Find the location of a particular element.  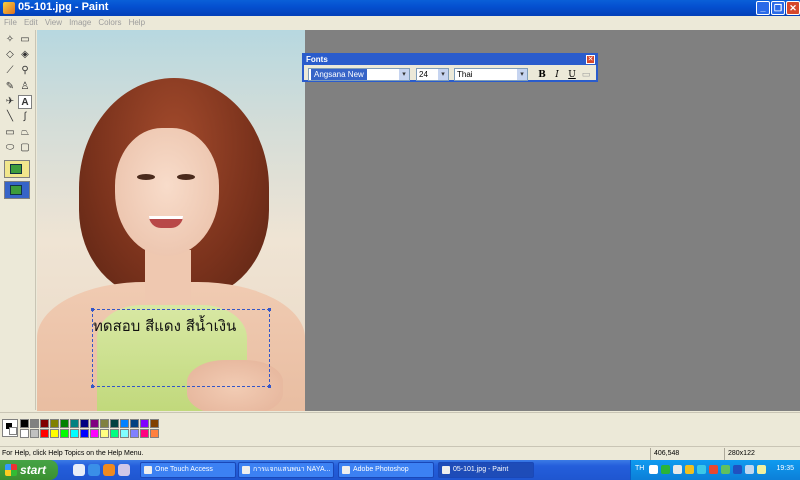

rect-select-tool-icon: ▭ is located at coordinates (25, 40).